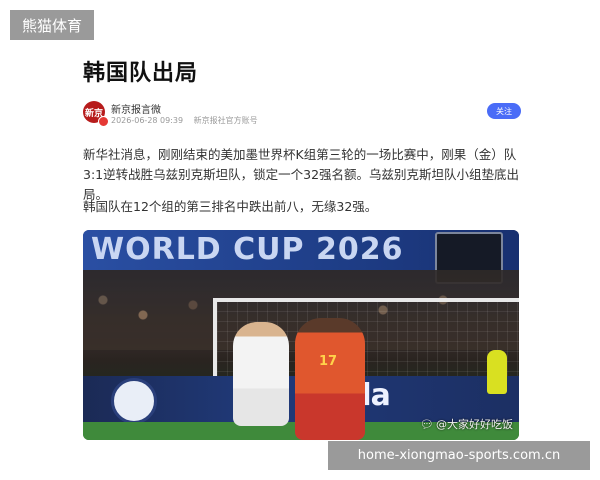 This screenshot has height=480, width=600. I want to click on follow-button: 关注, so click(504, 111).